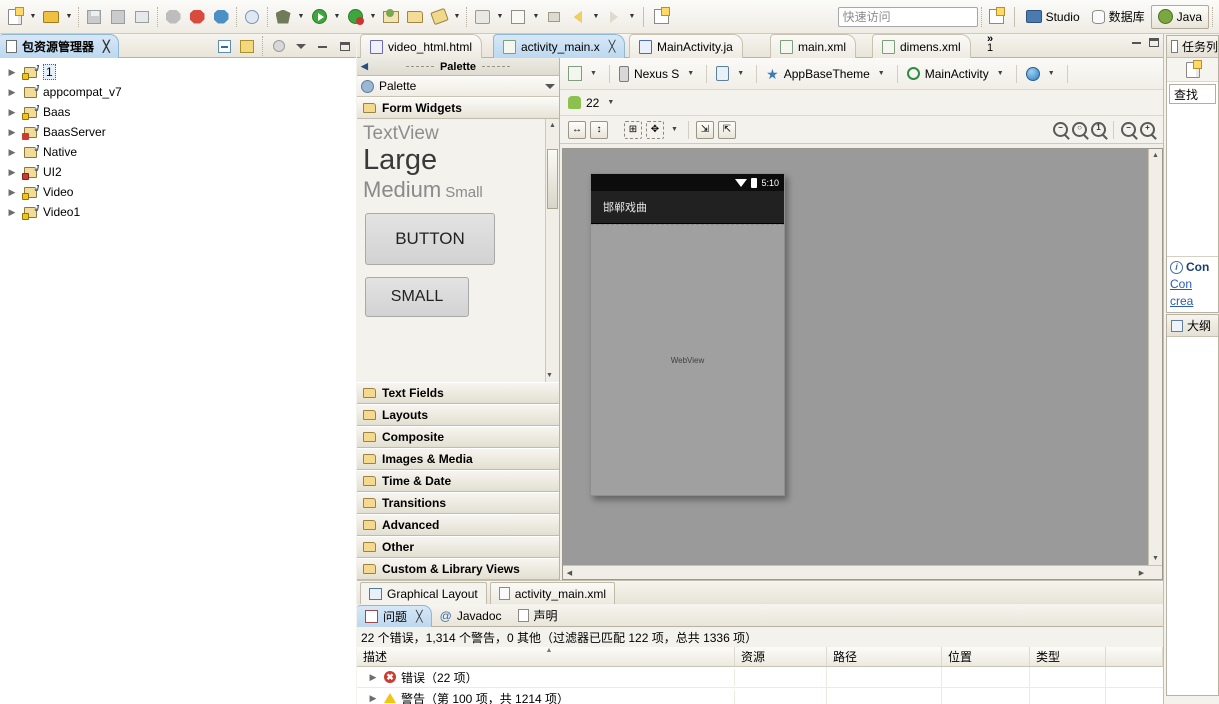  What do you see at coordinates (1155, 155) in the screenshot?
I see `scroll-up-icon: ▲` at bounding box center [1155, 155].